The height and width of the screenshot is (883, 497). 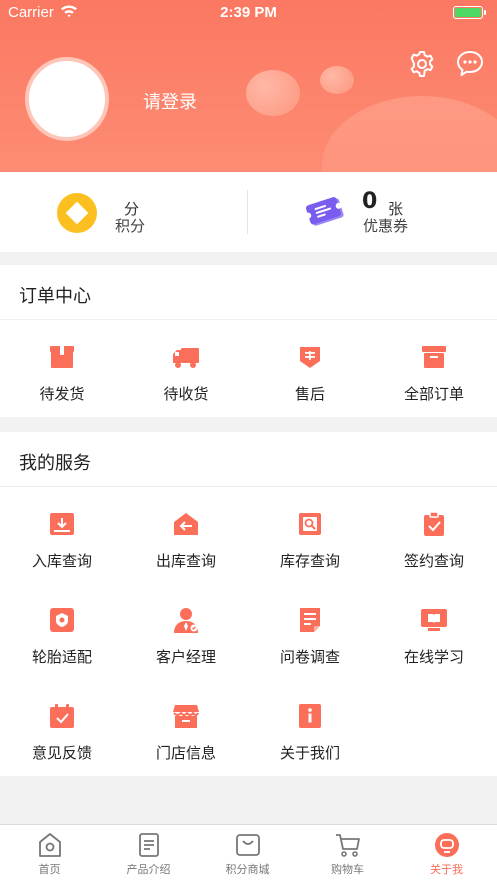 What do you see at coordinates (347, 845) in the screenshot?
I see `cart-icon` at bounding box center [347, 845].